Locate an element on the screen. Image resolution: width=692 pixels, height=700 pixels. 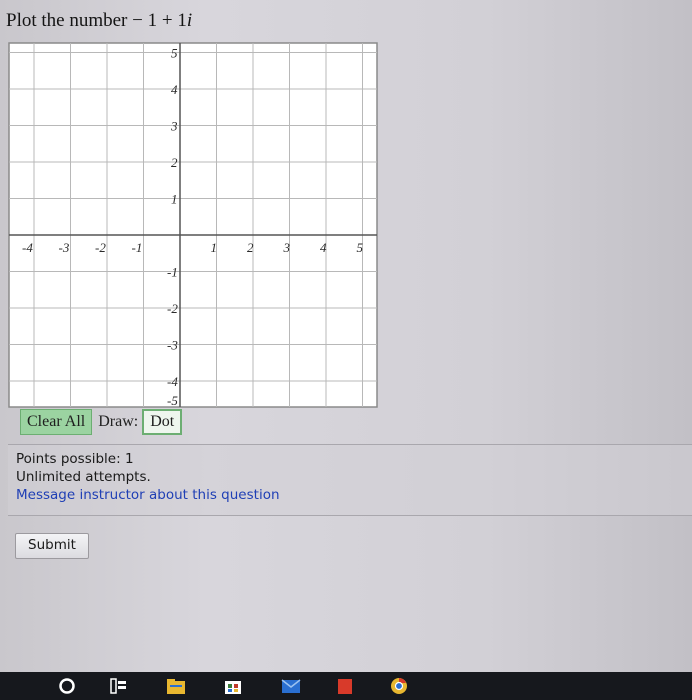
mail-icon is located at coordinates (291, 686).